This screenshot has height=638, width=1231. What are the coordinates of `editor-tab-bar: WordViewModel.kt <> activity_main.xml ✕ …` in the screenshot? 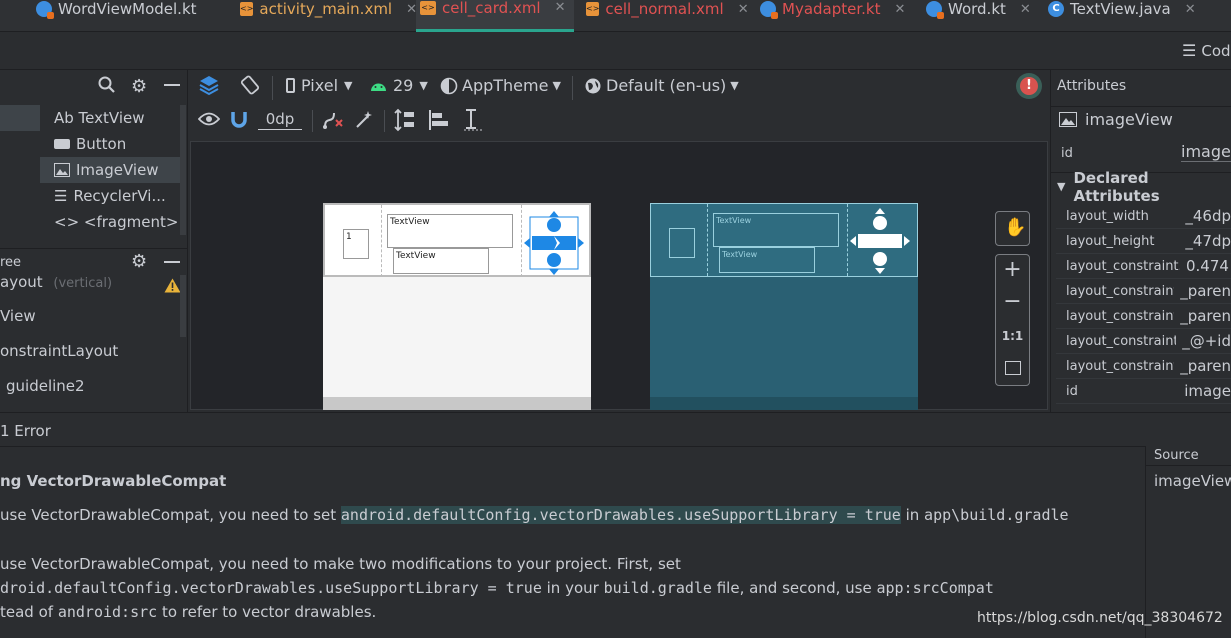 It's located at (615, 16).